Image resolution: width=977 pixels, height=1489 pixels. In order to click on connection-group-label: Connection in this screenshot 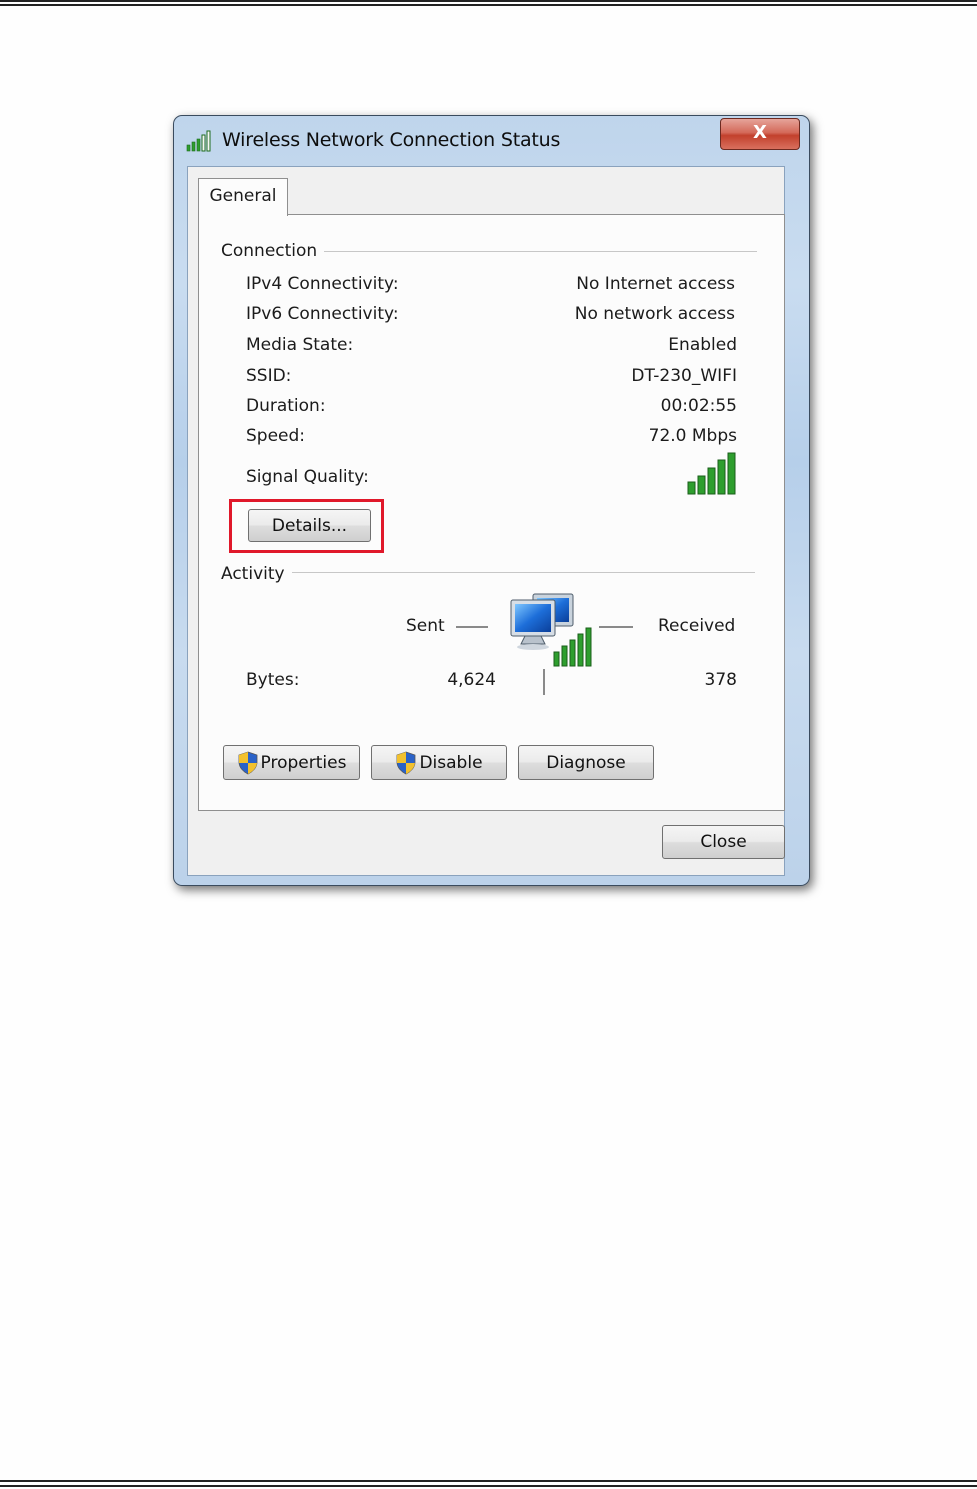, I will do `click(272, 251)`.